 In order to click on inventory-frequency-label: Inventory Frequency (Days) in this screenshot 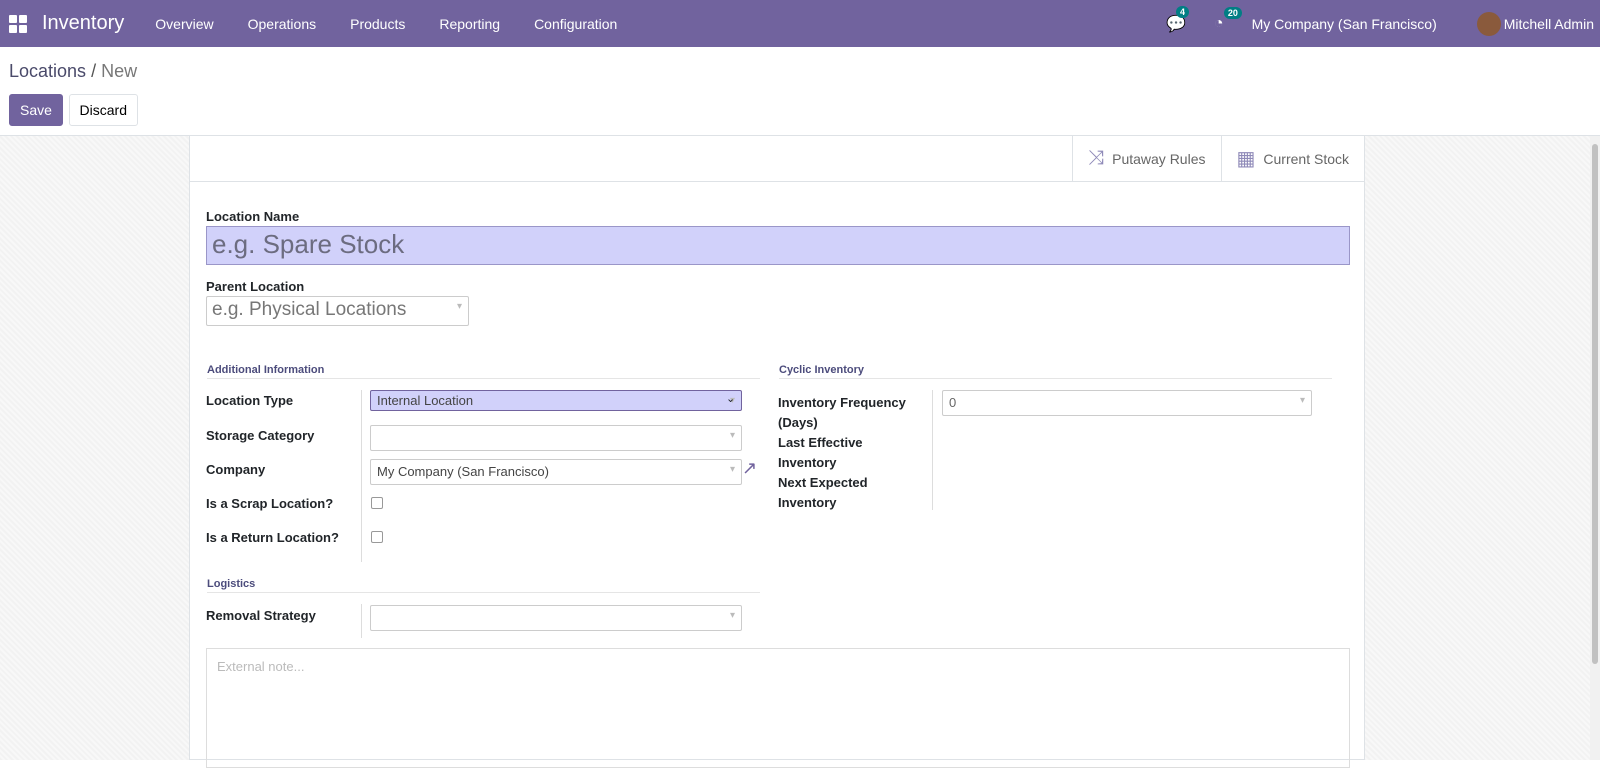, I will do `click(848, 413)`.